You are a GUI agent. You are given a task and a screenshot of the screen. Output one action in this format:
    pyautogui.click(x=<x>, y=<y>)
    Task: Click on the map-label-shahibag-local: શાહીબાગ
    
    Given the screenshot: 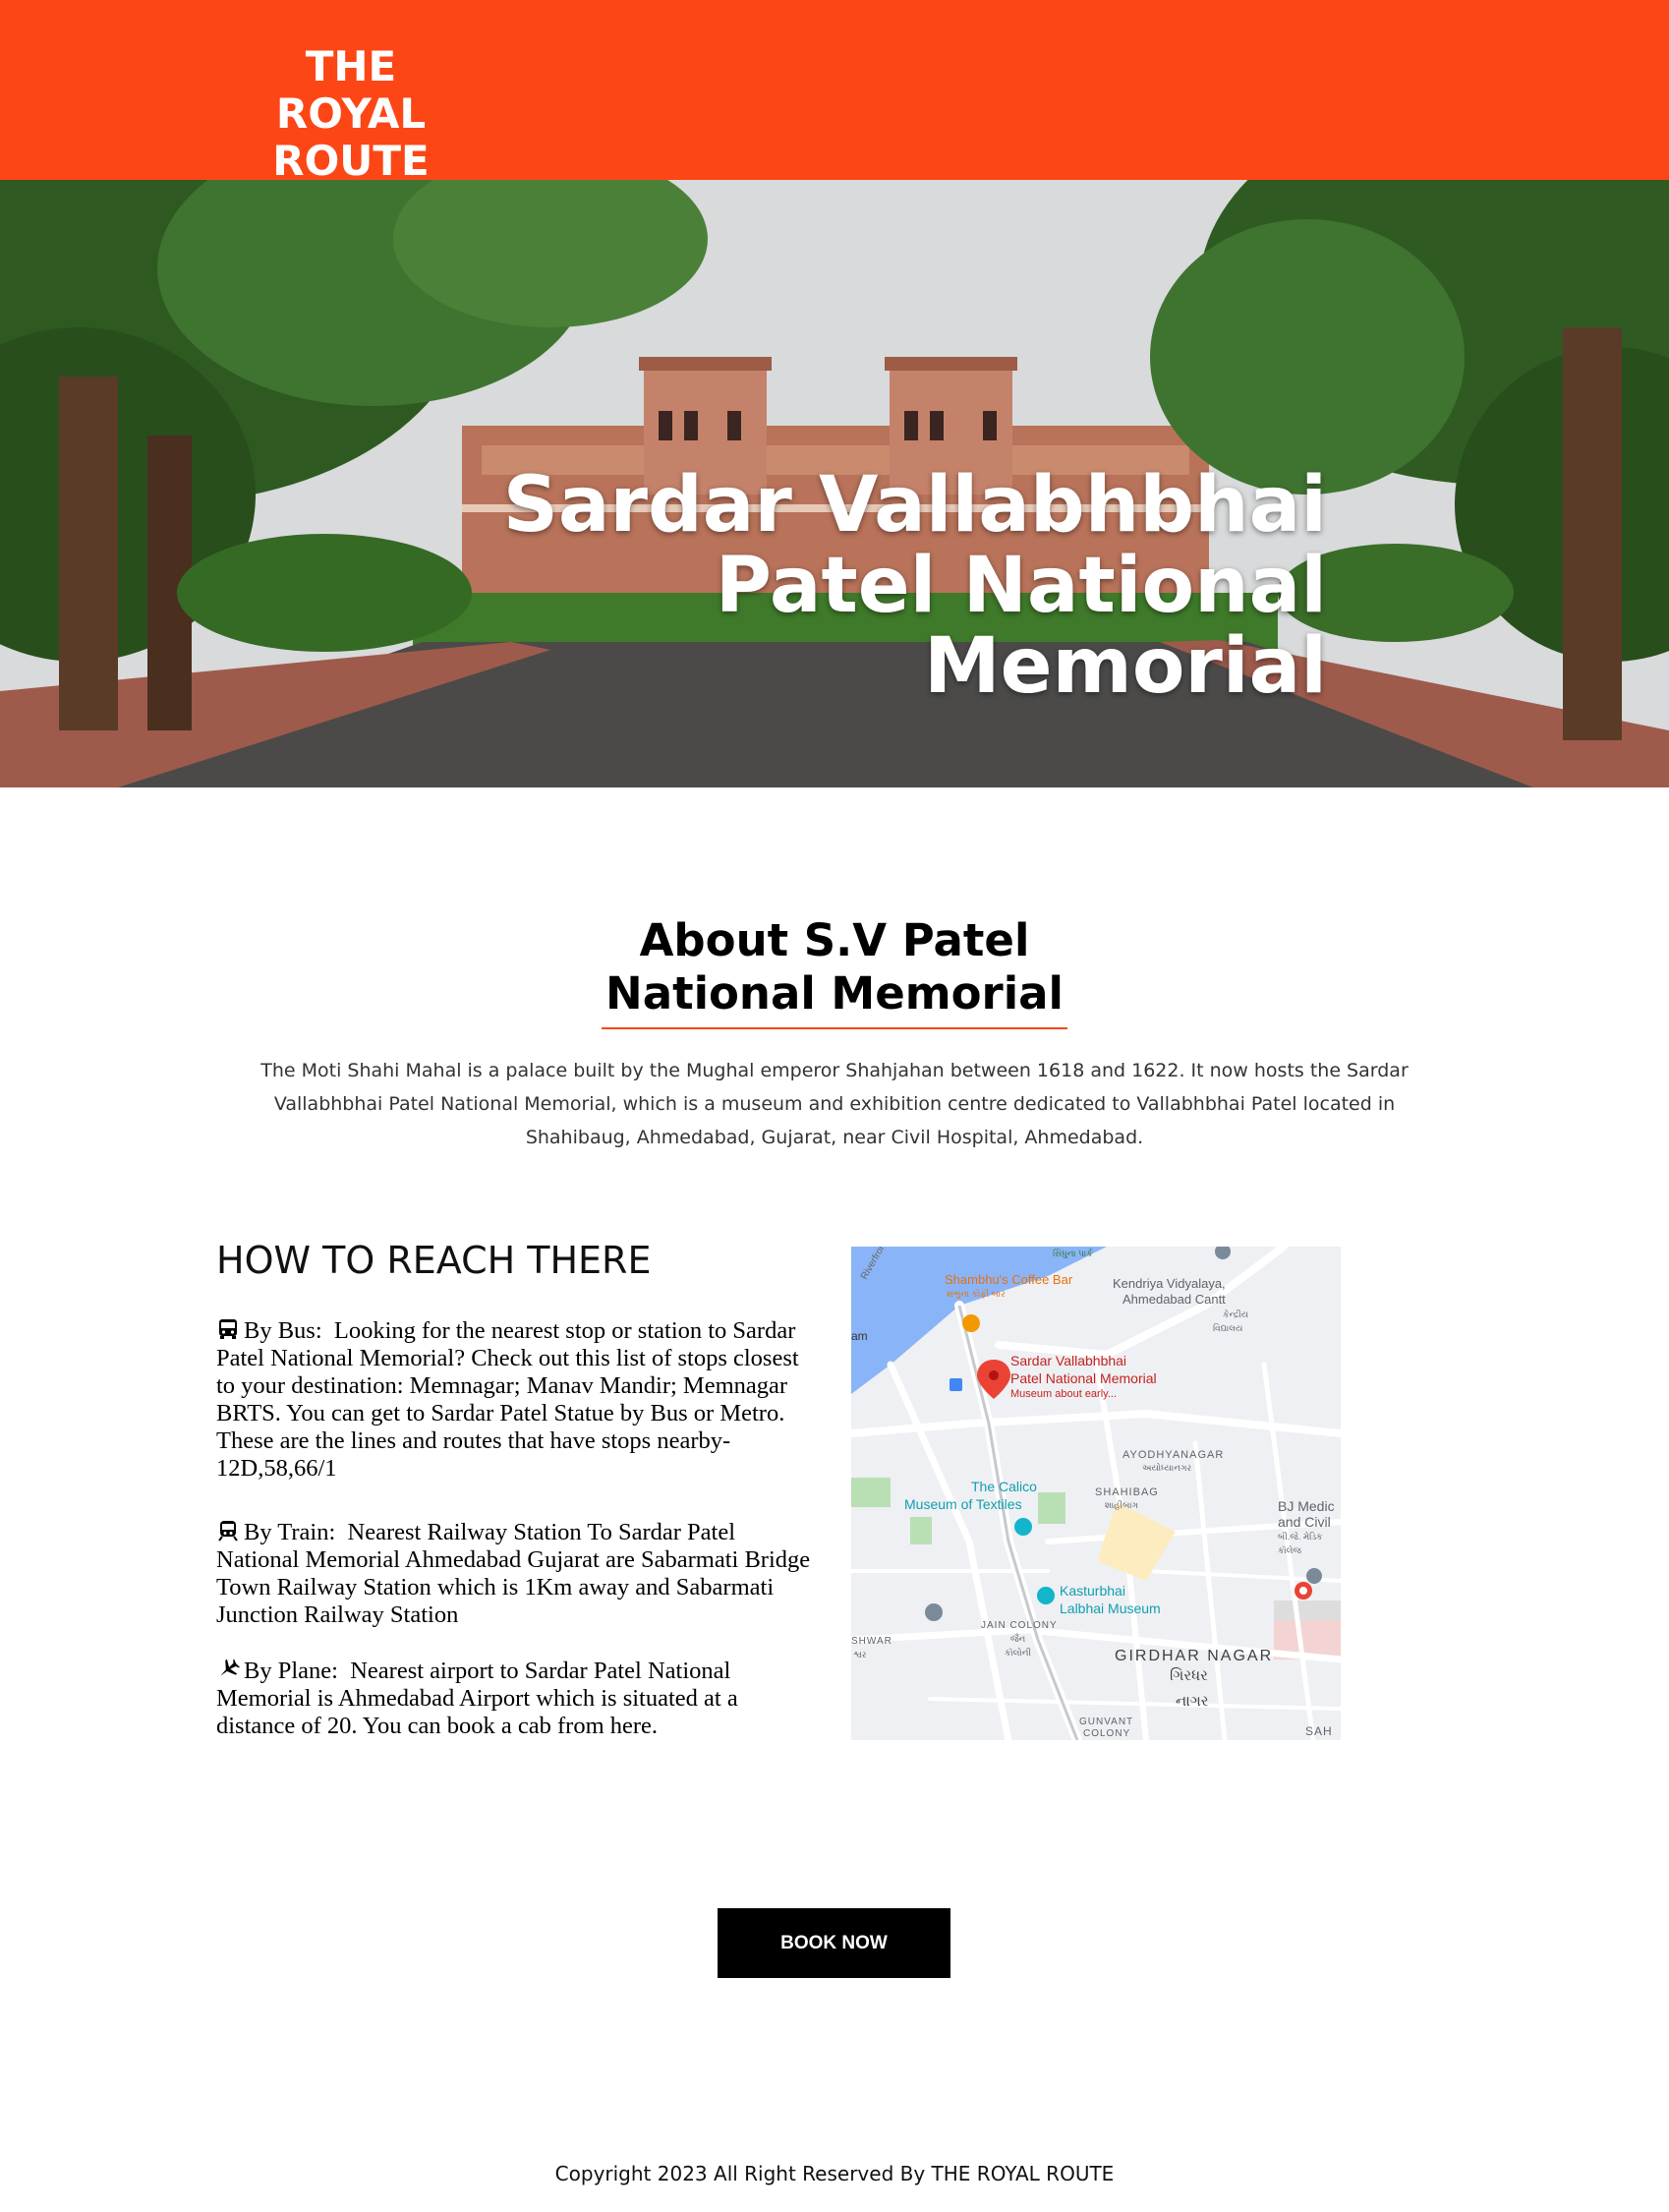 What is the action you would take?
    pyautogui.click(x=1122, y=1505)
    